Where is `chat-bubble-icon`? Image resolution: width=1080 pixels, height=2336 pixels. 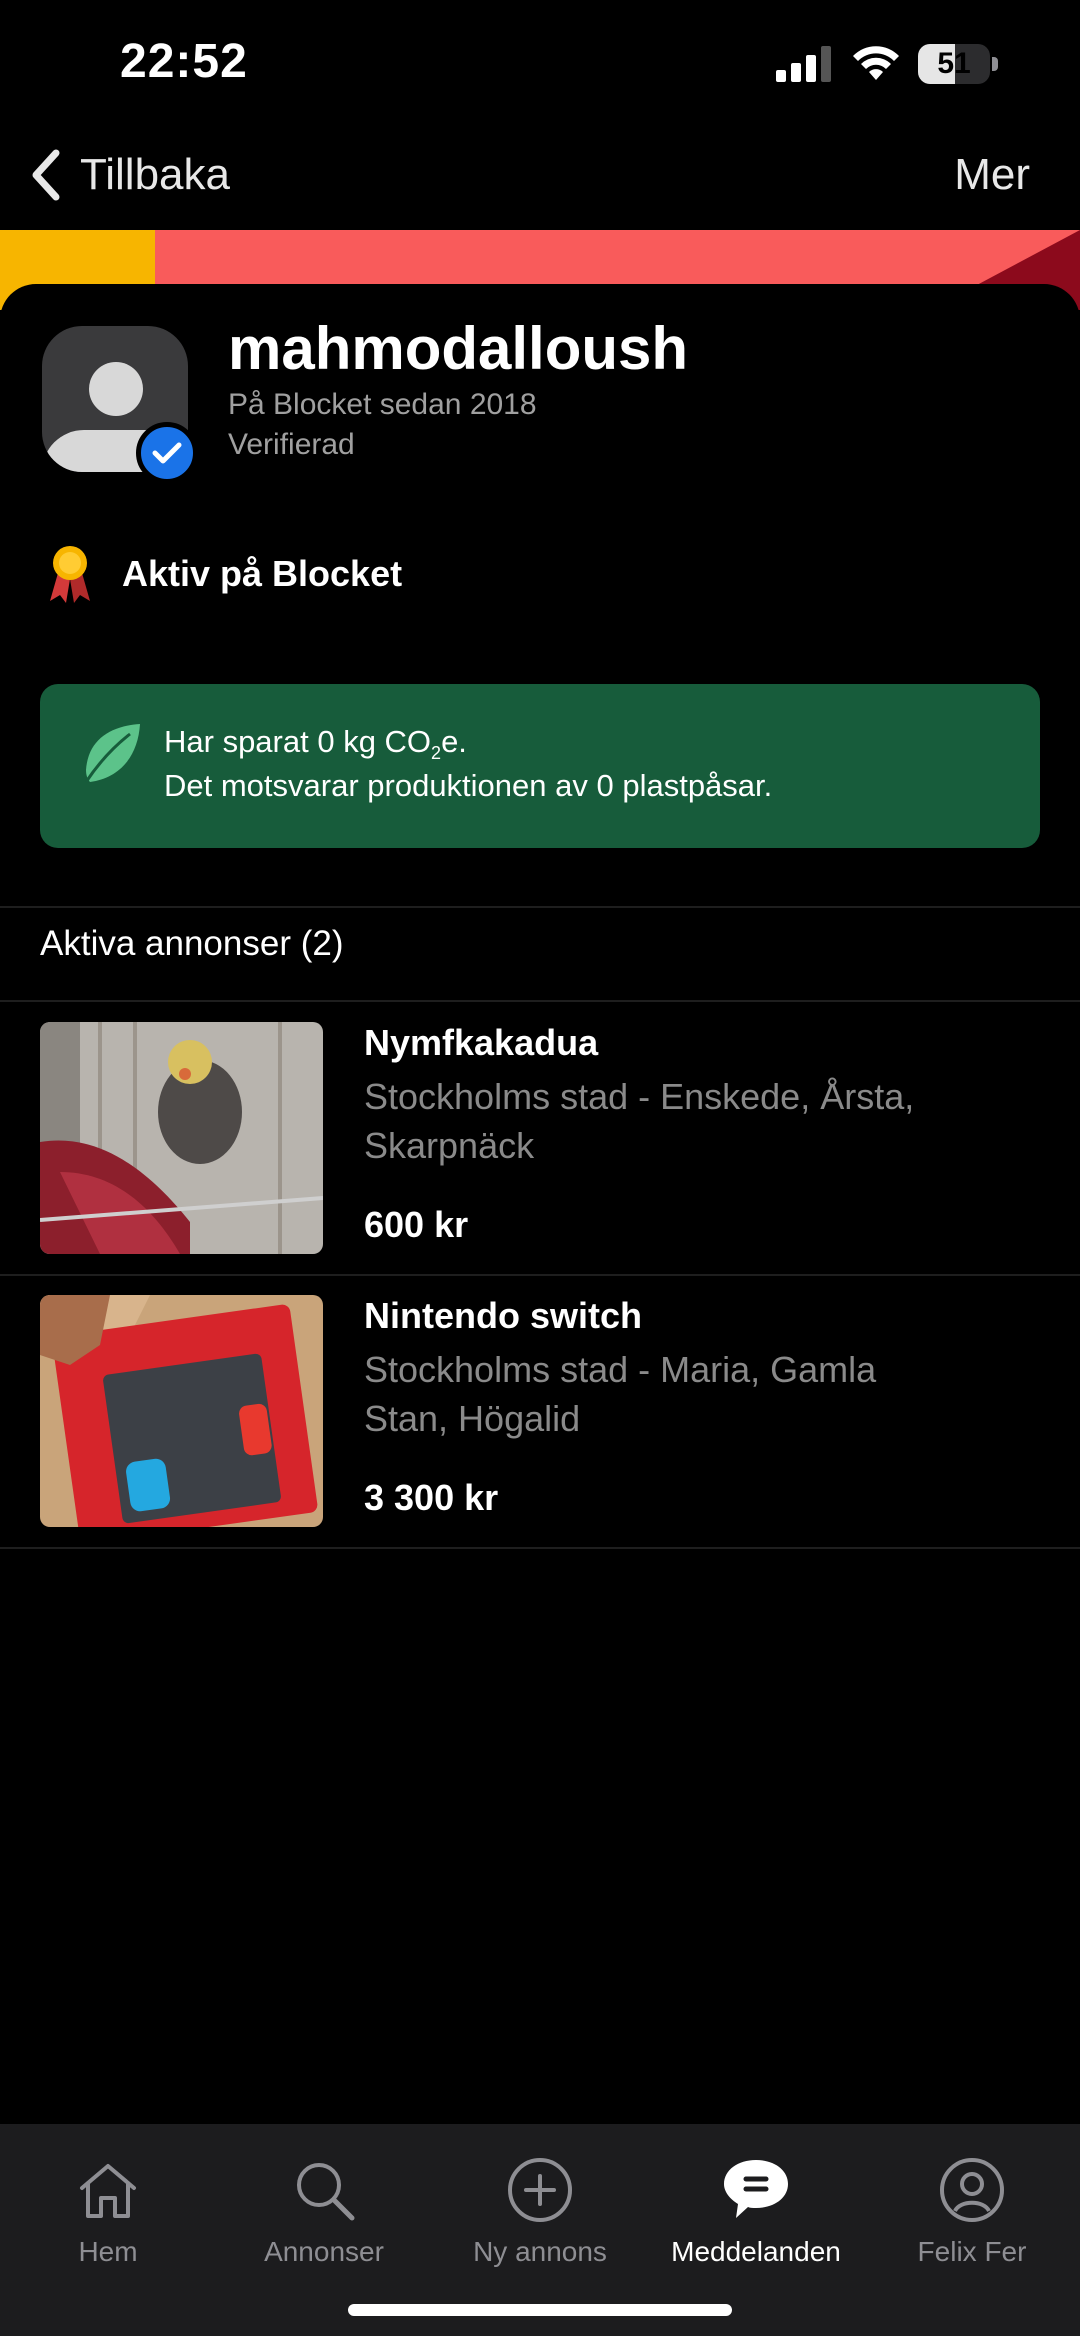 chat-bubble-icon is located at coordinates (756, 2189).